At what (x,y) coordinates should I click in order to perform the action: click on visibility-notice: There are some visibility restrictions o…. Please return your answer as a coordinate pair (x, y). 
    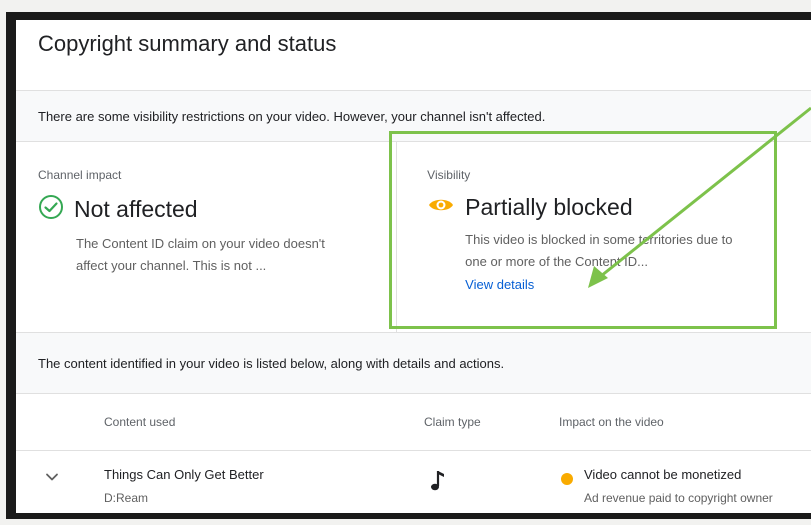
    Looking at the image, I should click on (413, 116).